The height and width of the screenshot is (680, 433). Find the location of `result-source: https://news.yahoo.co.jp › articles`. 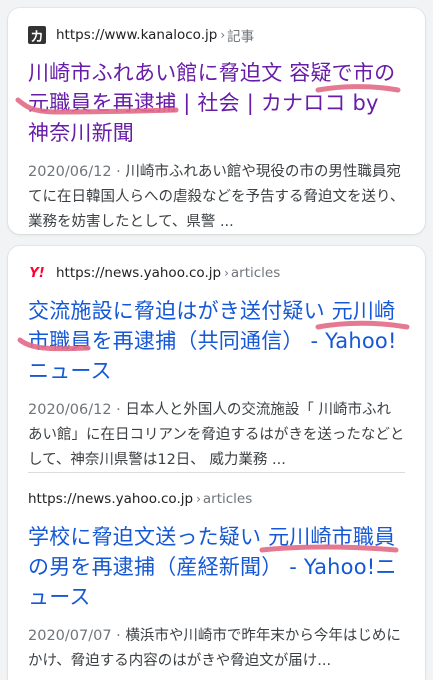

result-source: https://news.yahoo.co.jp › articles is located at coordinates (216, 499).